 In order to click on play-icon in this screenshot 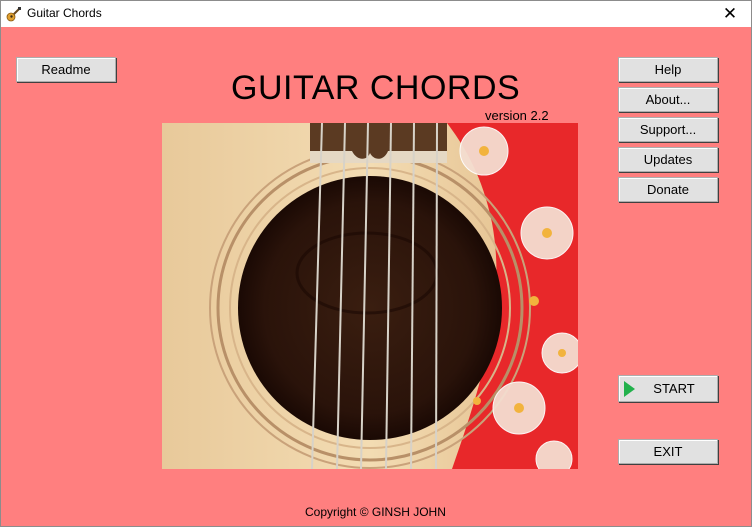, I will do `click(629, 389)`.